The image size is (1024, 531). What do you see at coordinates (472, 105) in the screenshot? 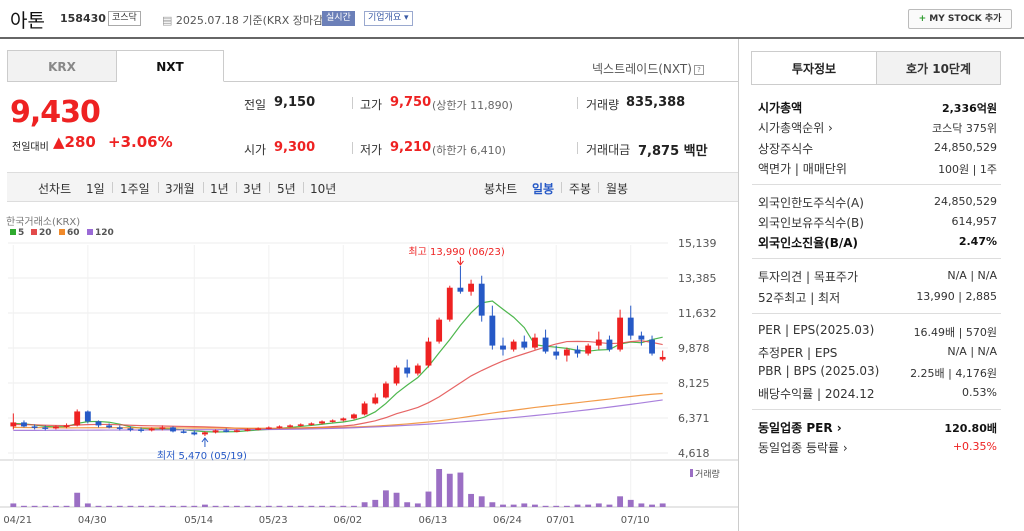
I see `upper-limit: (상한가 11,890)` at bounding box center [472, 105].